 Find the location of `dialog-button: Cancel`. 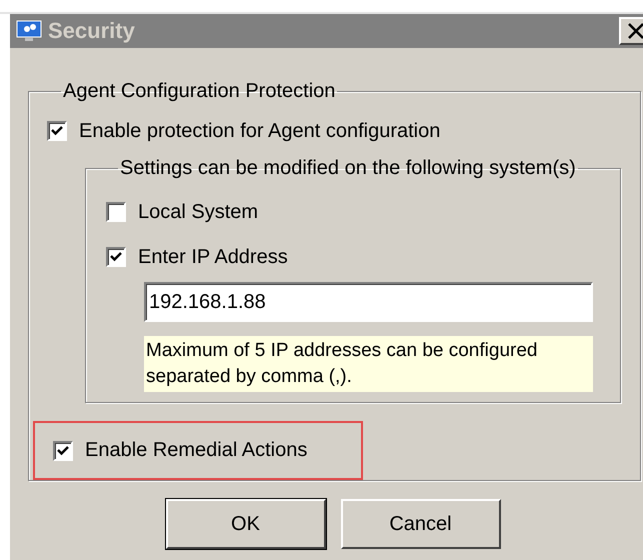

dialog-button: Cancel is located at coordinates (420, 524).